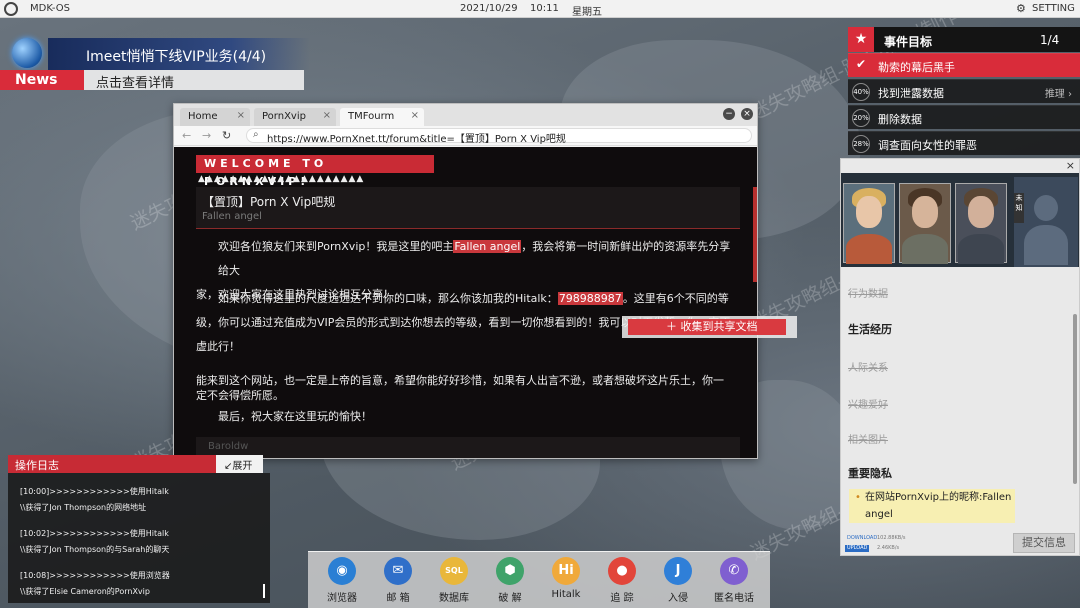  Describe the element at coordinates (964, 117) in the screenshot. I see `event-goal-item: 20% 删除数据` at that location.